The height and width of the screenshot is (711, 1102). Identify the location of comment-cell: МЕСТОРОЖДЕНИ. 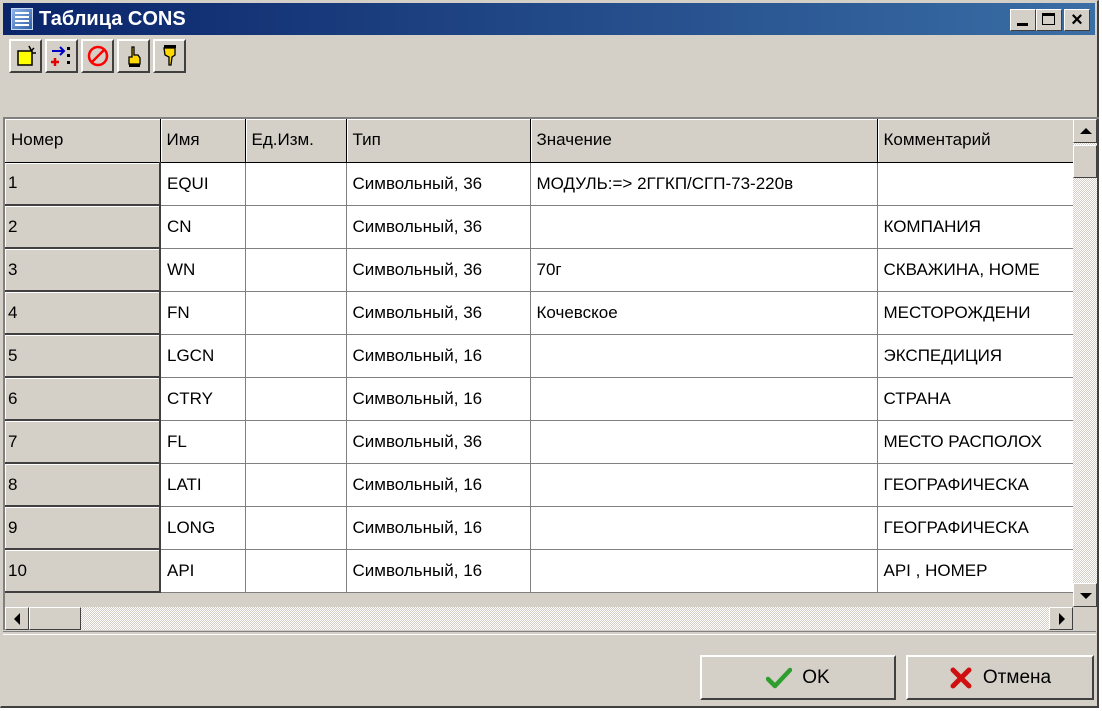
(976, 313).